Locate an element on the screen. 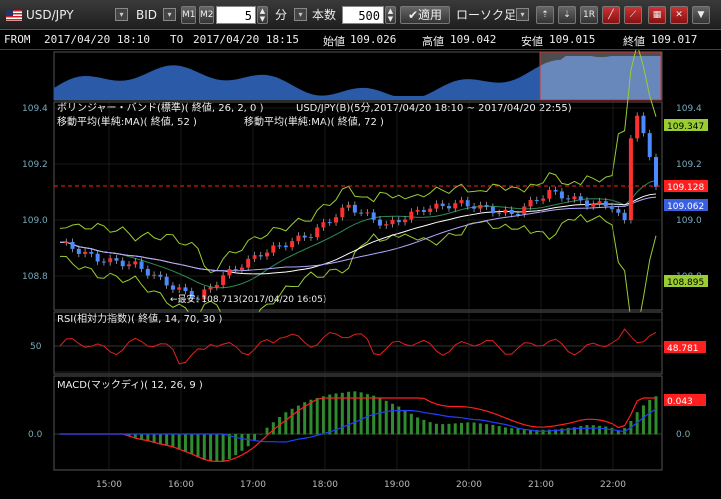 Image resolution: width=721 pixels, height=499 pixels. price-tag-text: 109.347 is located at coordinates (685, 127).